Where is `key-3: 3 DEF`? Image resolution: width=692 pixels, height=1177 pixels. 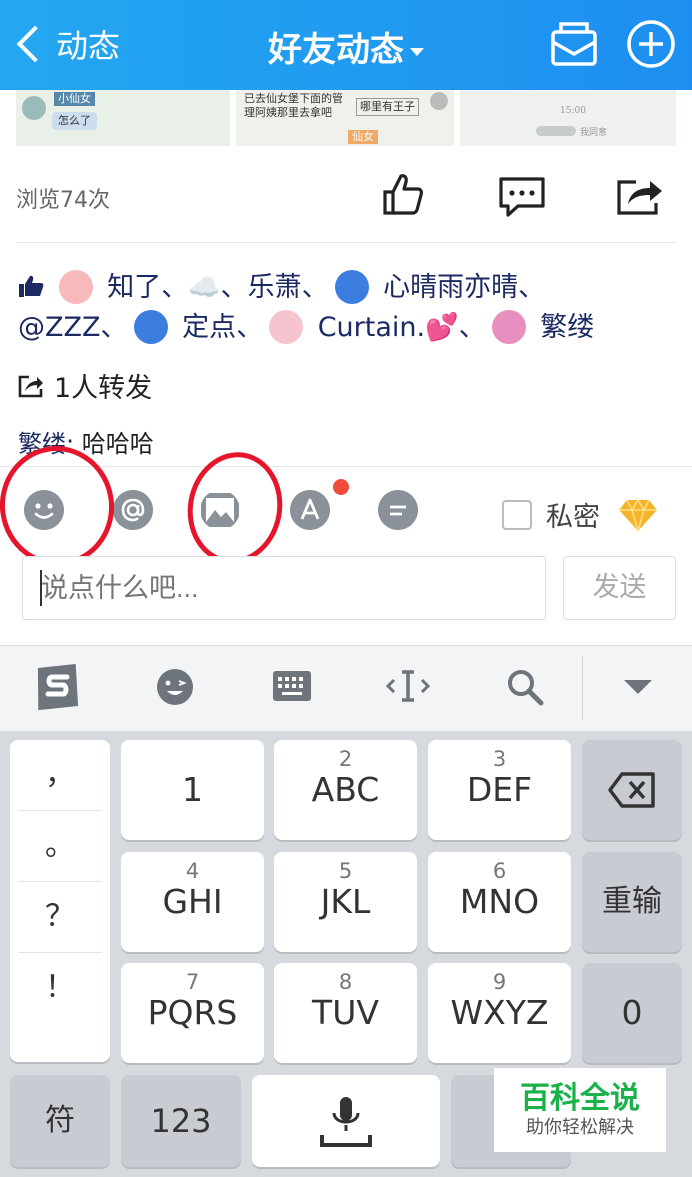
key-3: 3 DEF is located at coordinates (499, 790).